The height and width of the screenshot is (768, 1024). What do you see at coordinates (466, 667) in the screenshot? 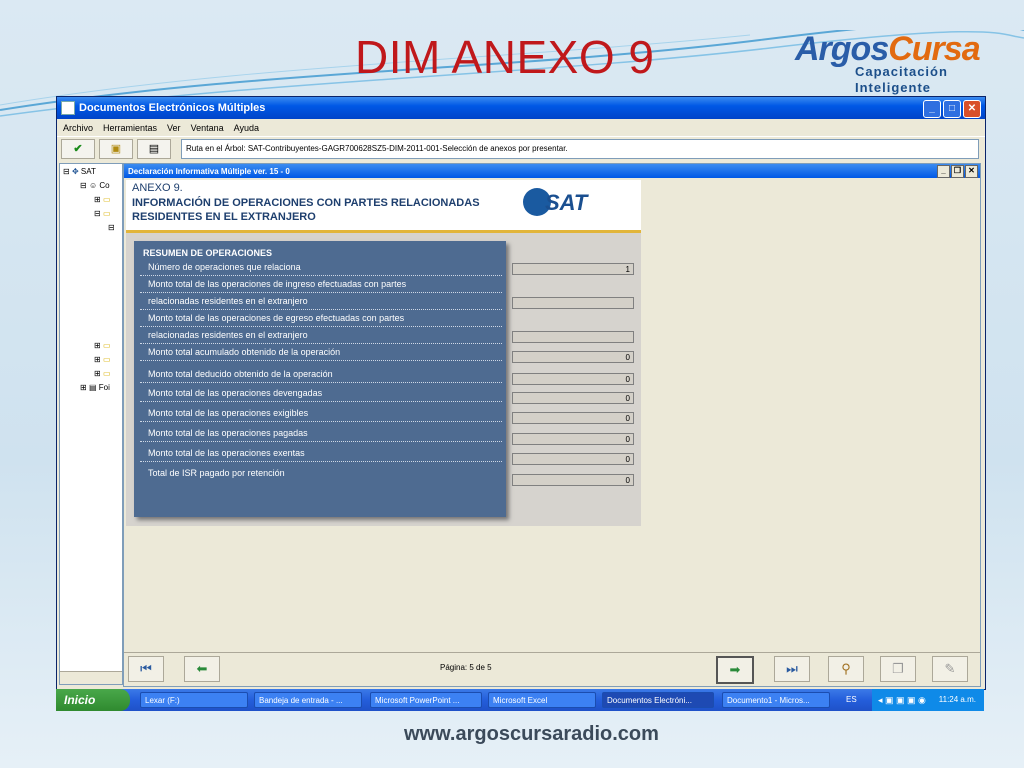
I see `page-indicator: Página: 5 de 5` at bounding box center [466, 667].